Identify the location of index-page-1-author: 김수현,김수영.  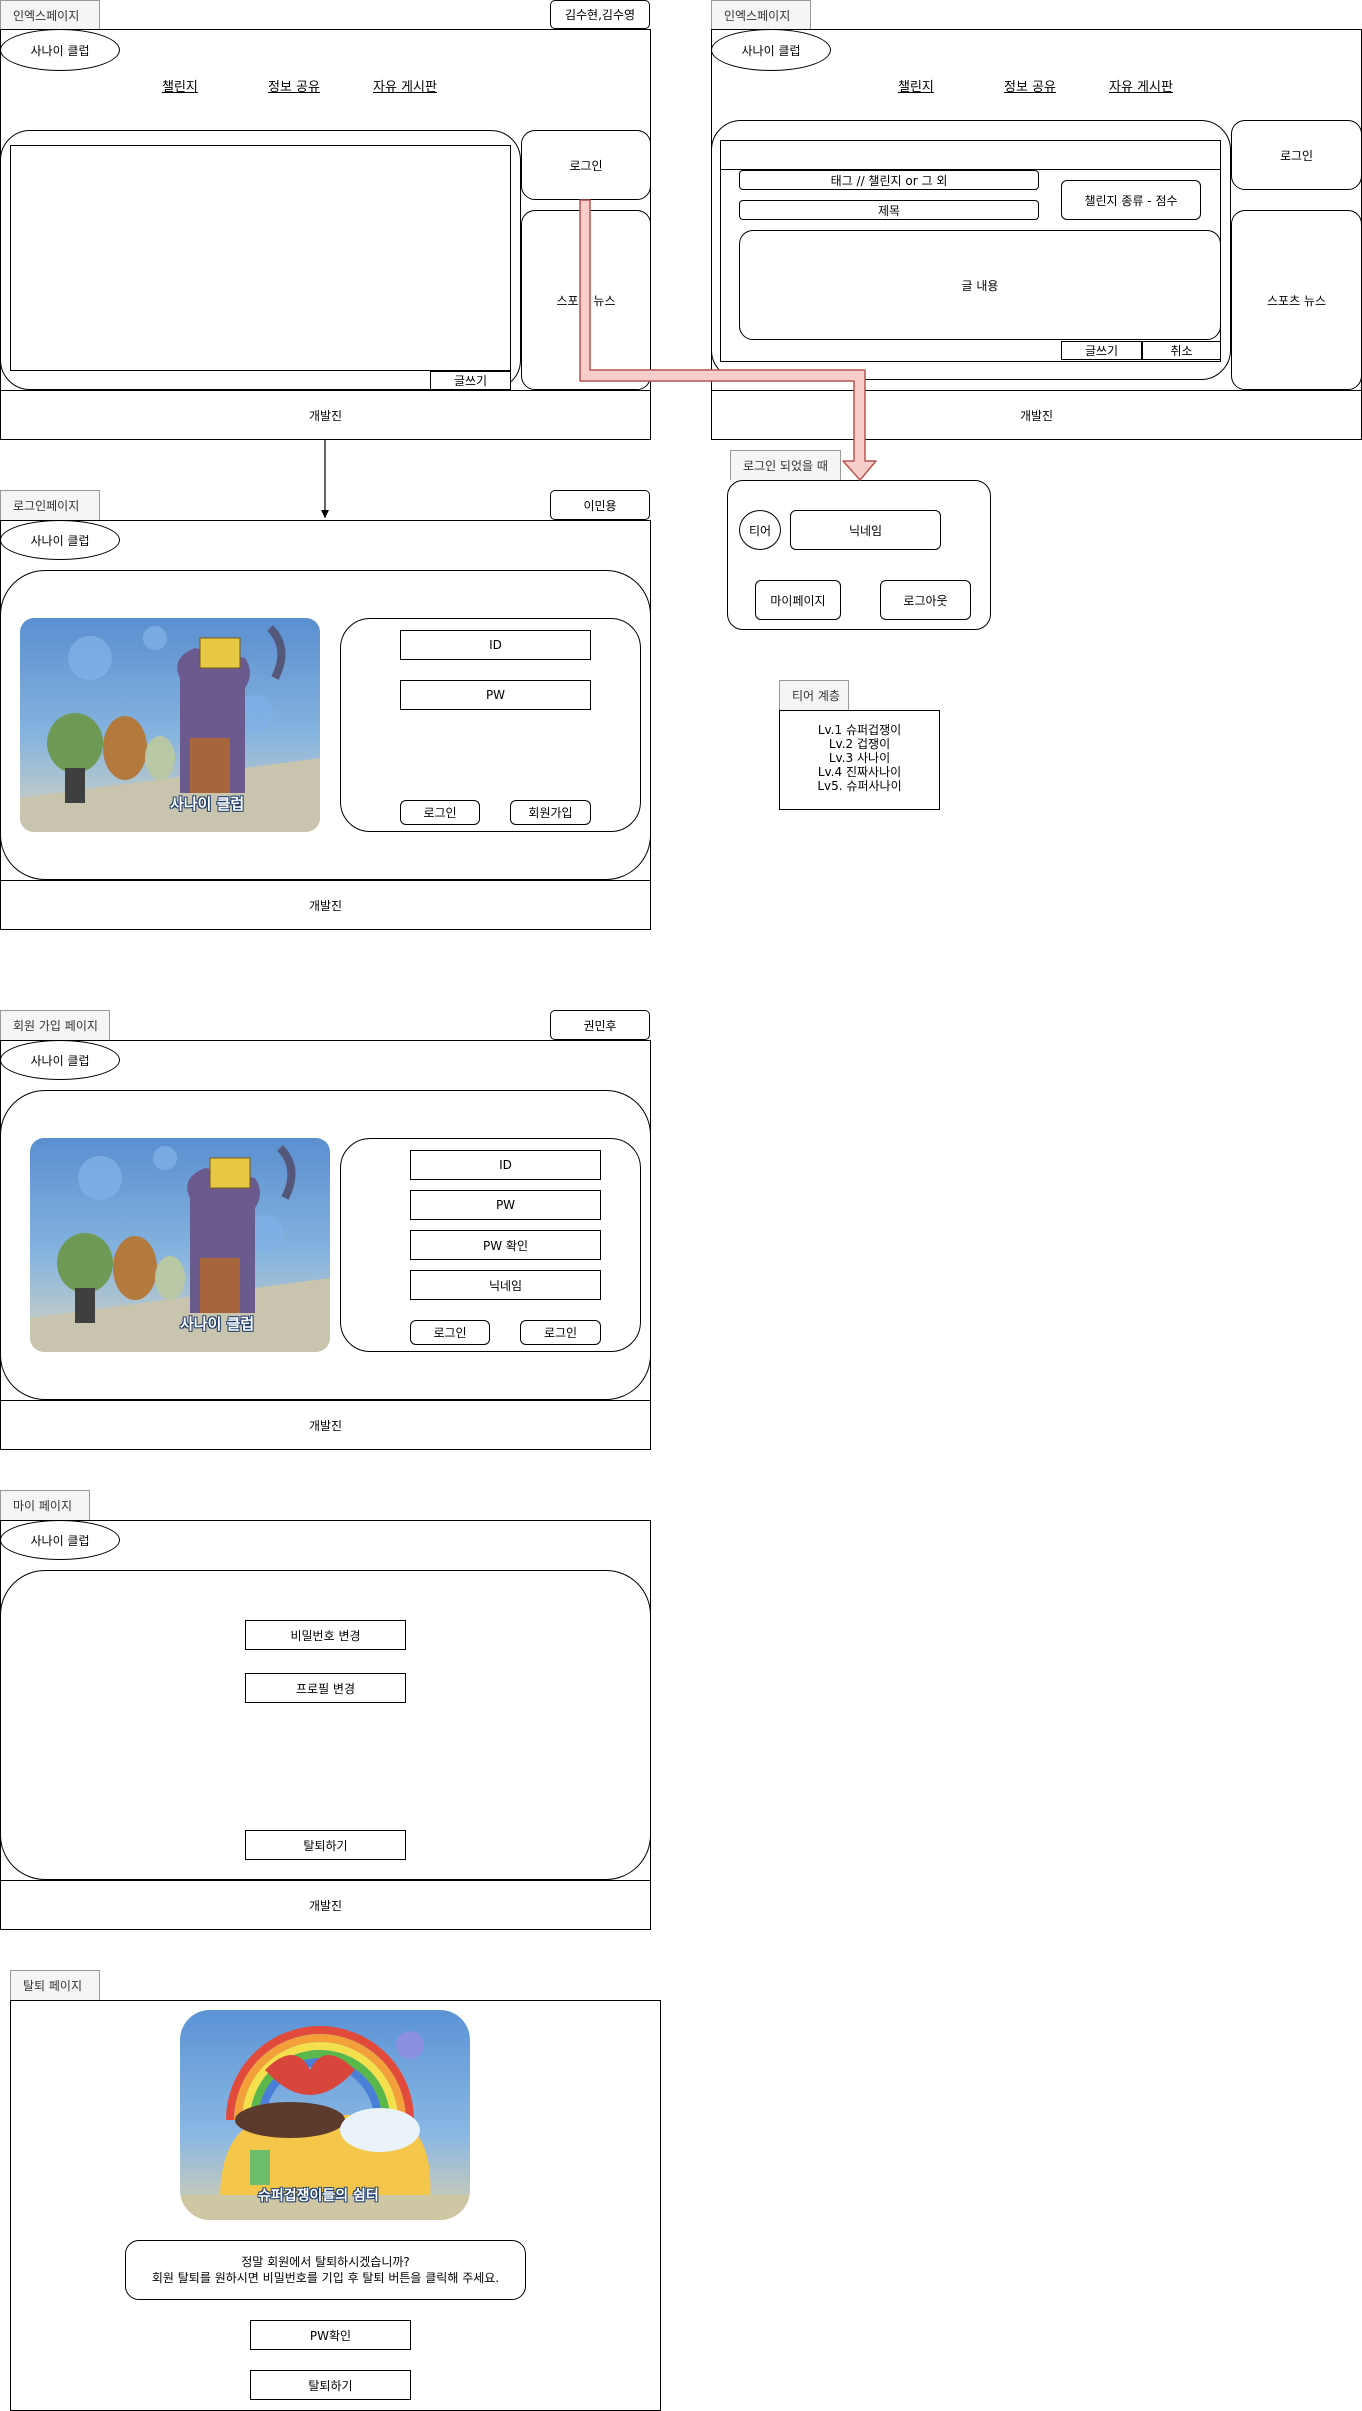
(600, 14).